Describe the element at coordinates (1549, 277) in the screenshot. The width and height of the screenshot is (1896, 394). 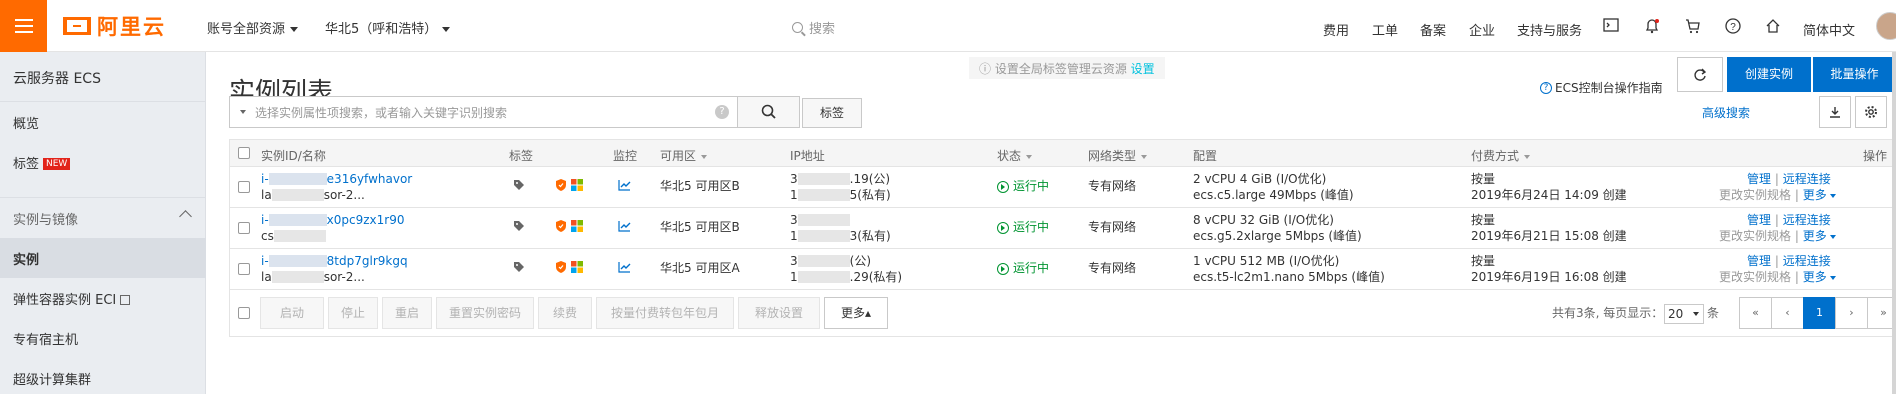
I see `created-time: 2019年6月19日 16:08 创建` at that location.